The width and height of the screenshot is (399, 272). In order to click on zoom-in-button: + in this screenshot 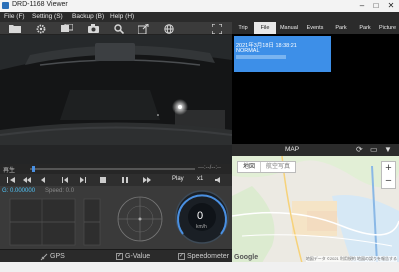, I will do `click(388, 168)`.